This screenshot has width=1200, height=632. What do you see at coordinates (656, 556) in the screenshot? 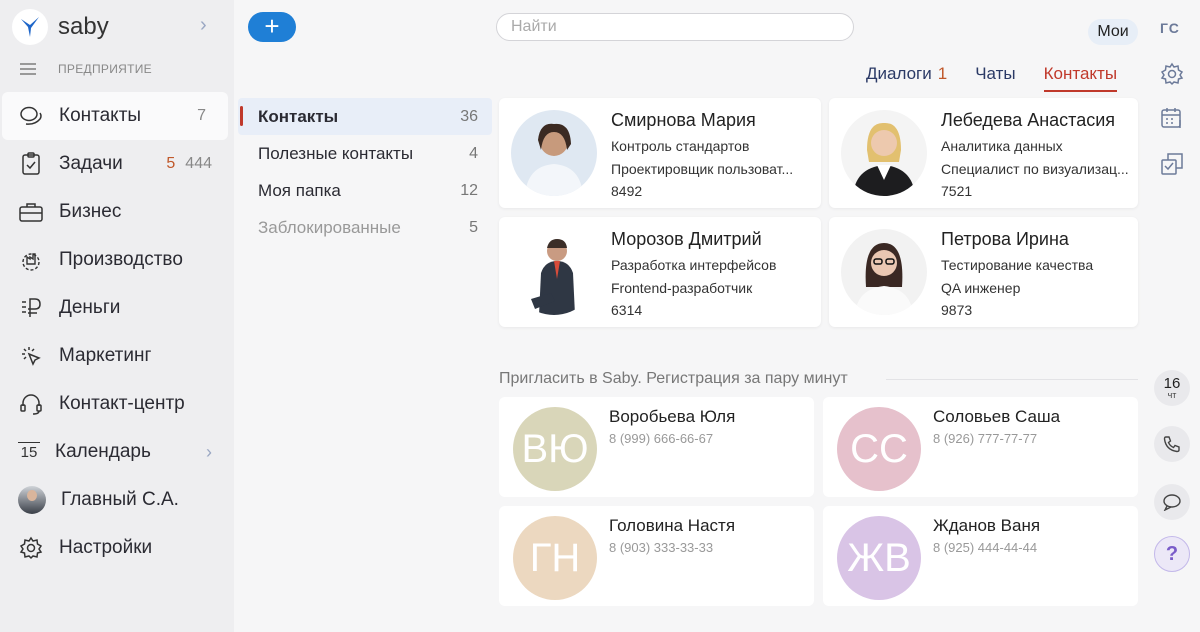
I see `invite-card: ГН Головина Настя 8 (903) 333-33-33` at bounding box center [656, 556].